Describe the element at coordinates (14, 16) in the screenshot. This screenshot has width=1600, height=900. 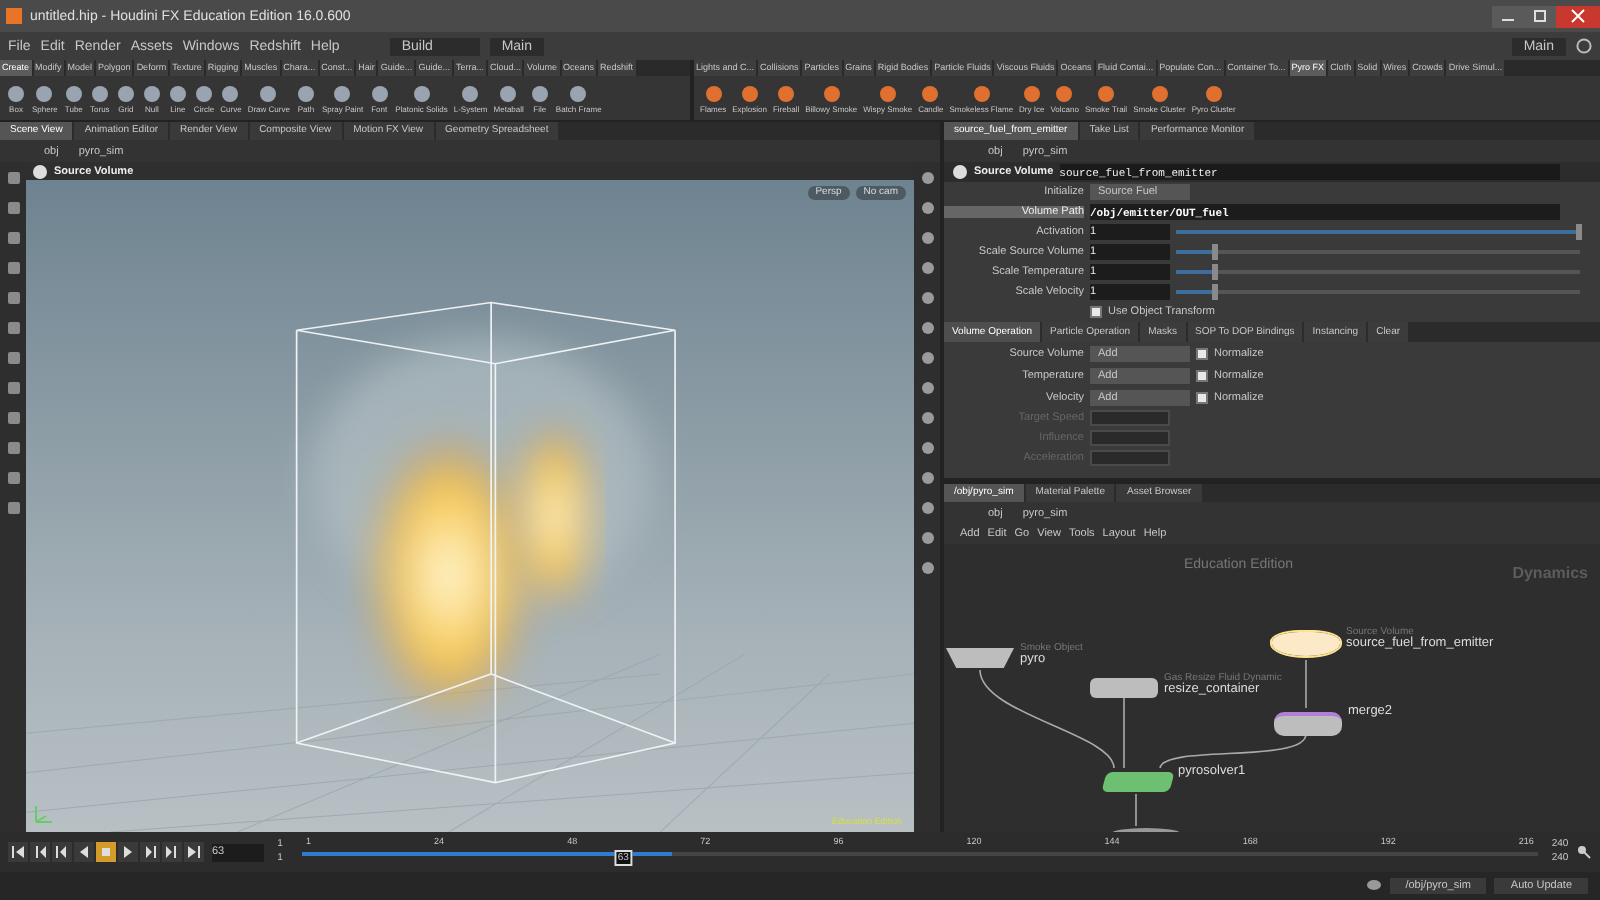
I see `app-logo-icon` at that location.